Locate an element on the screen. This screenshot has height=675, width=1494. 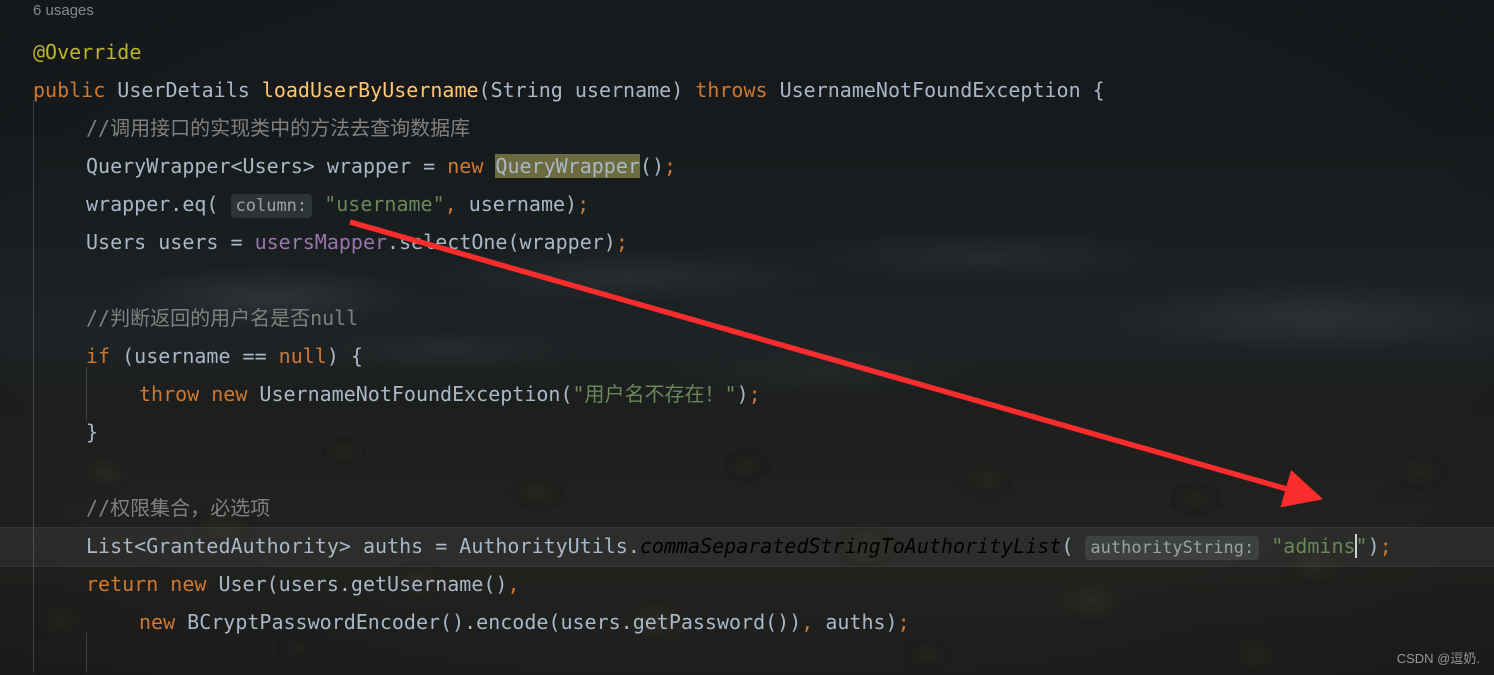
line-select-one-token-0: Users users = is located at coordinates (170, 242).